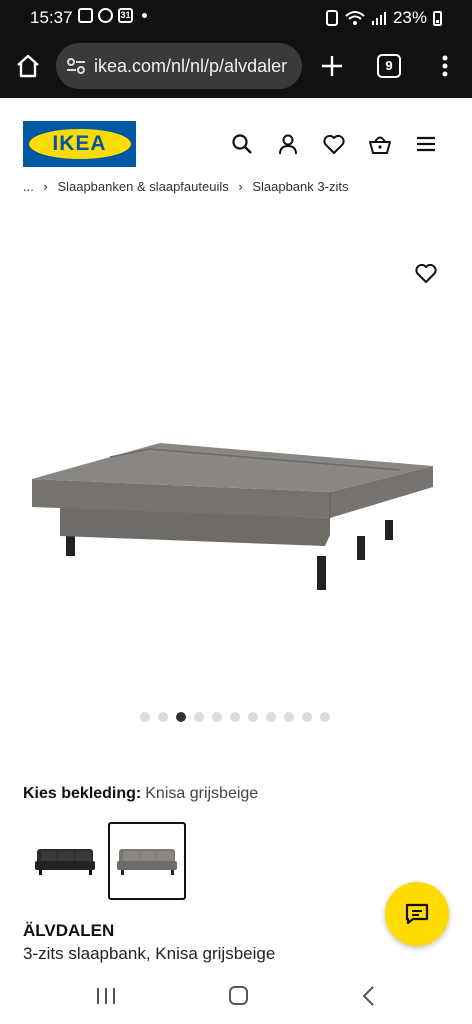 Image resolution: width=472 pixels, height=1024 pixels. Describe the element at coordinates (149, 953) in the screenshot. I see `product-description: 3-zits slaapbank, Knisa grijsbeige` at that location.